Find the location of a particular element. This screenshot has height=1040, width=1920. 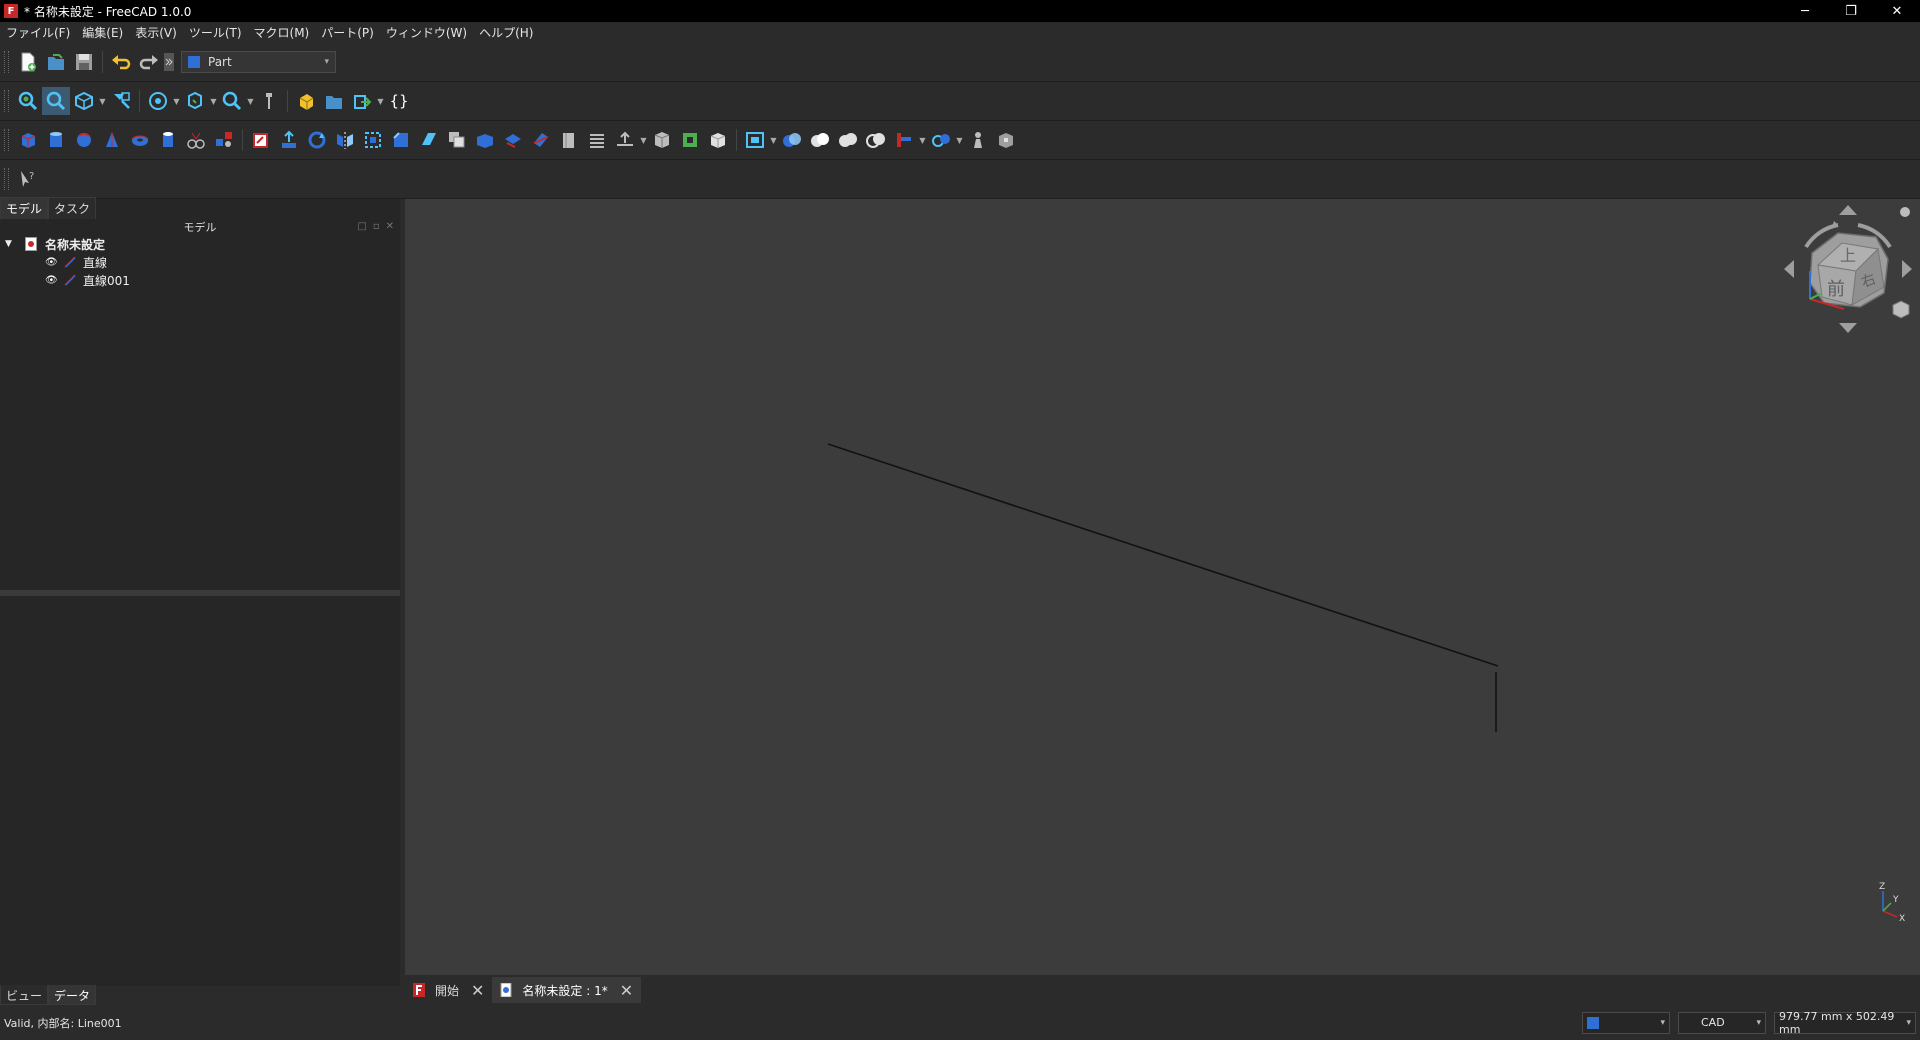

sketch-lines is located at coordinates (1163, 587).